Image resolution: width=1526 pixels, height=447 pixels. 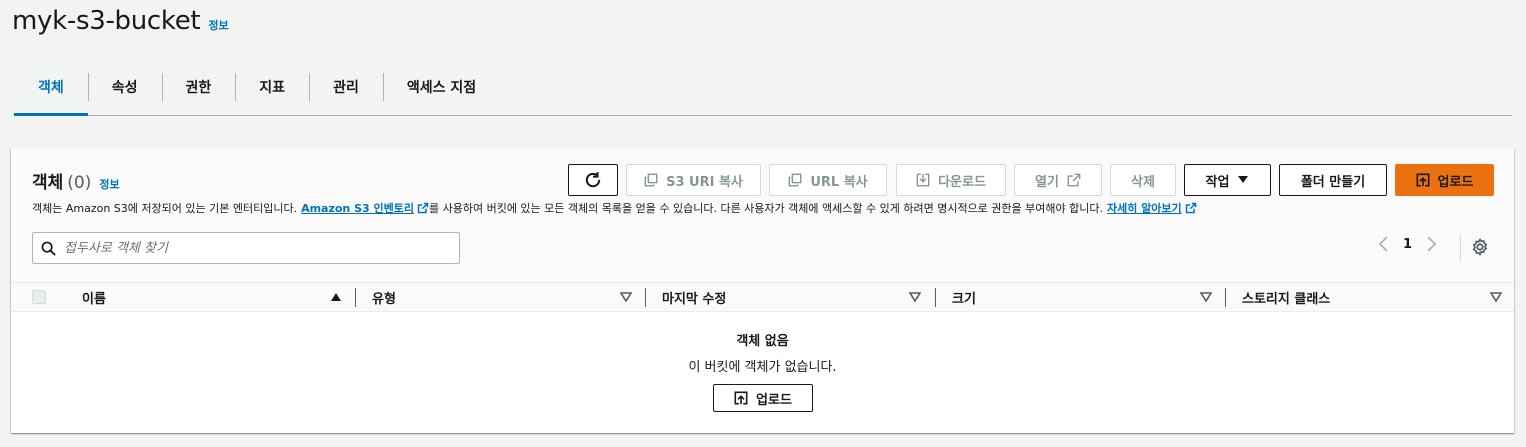 I want to click on column-header-size: 크기, so click(x=964, y=297).